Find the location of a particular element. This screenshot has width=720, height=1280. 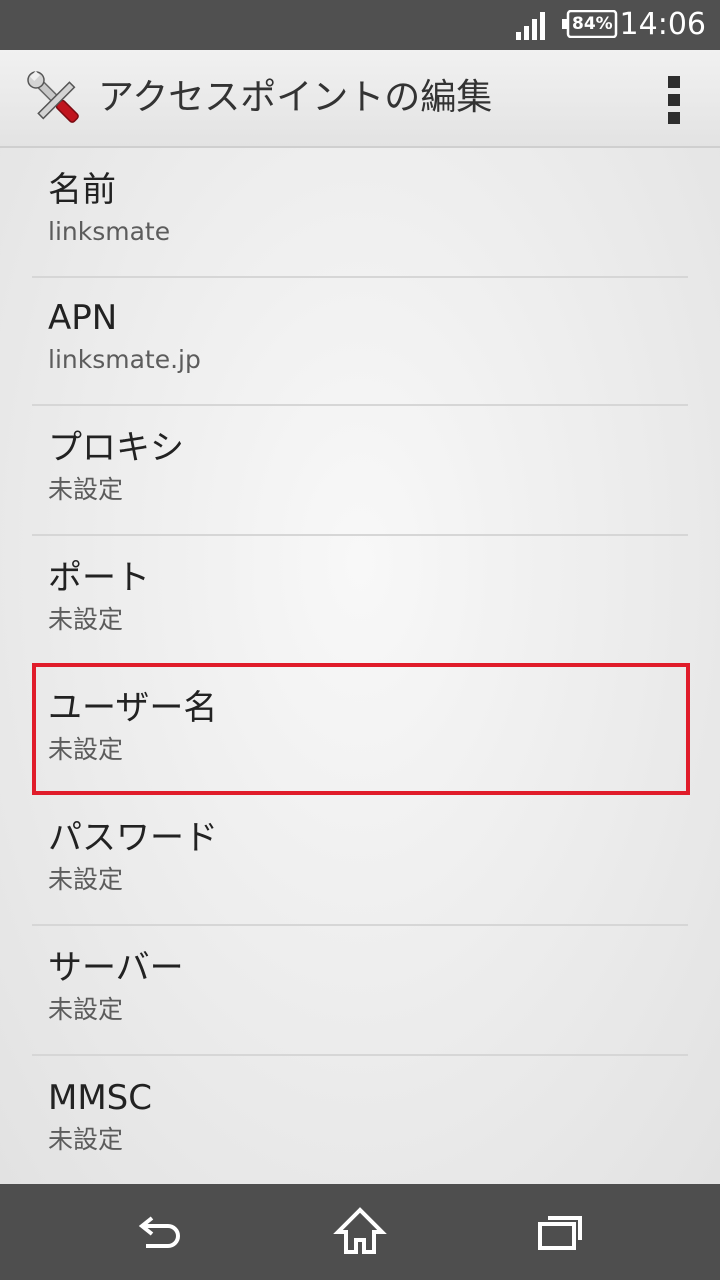

status-clock: 14:06 is located at coordinates (662, 24).